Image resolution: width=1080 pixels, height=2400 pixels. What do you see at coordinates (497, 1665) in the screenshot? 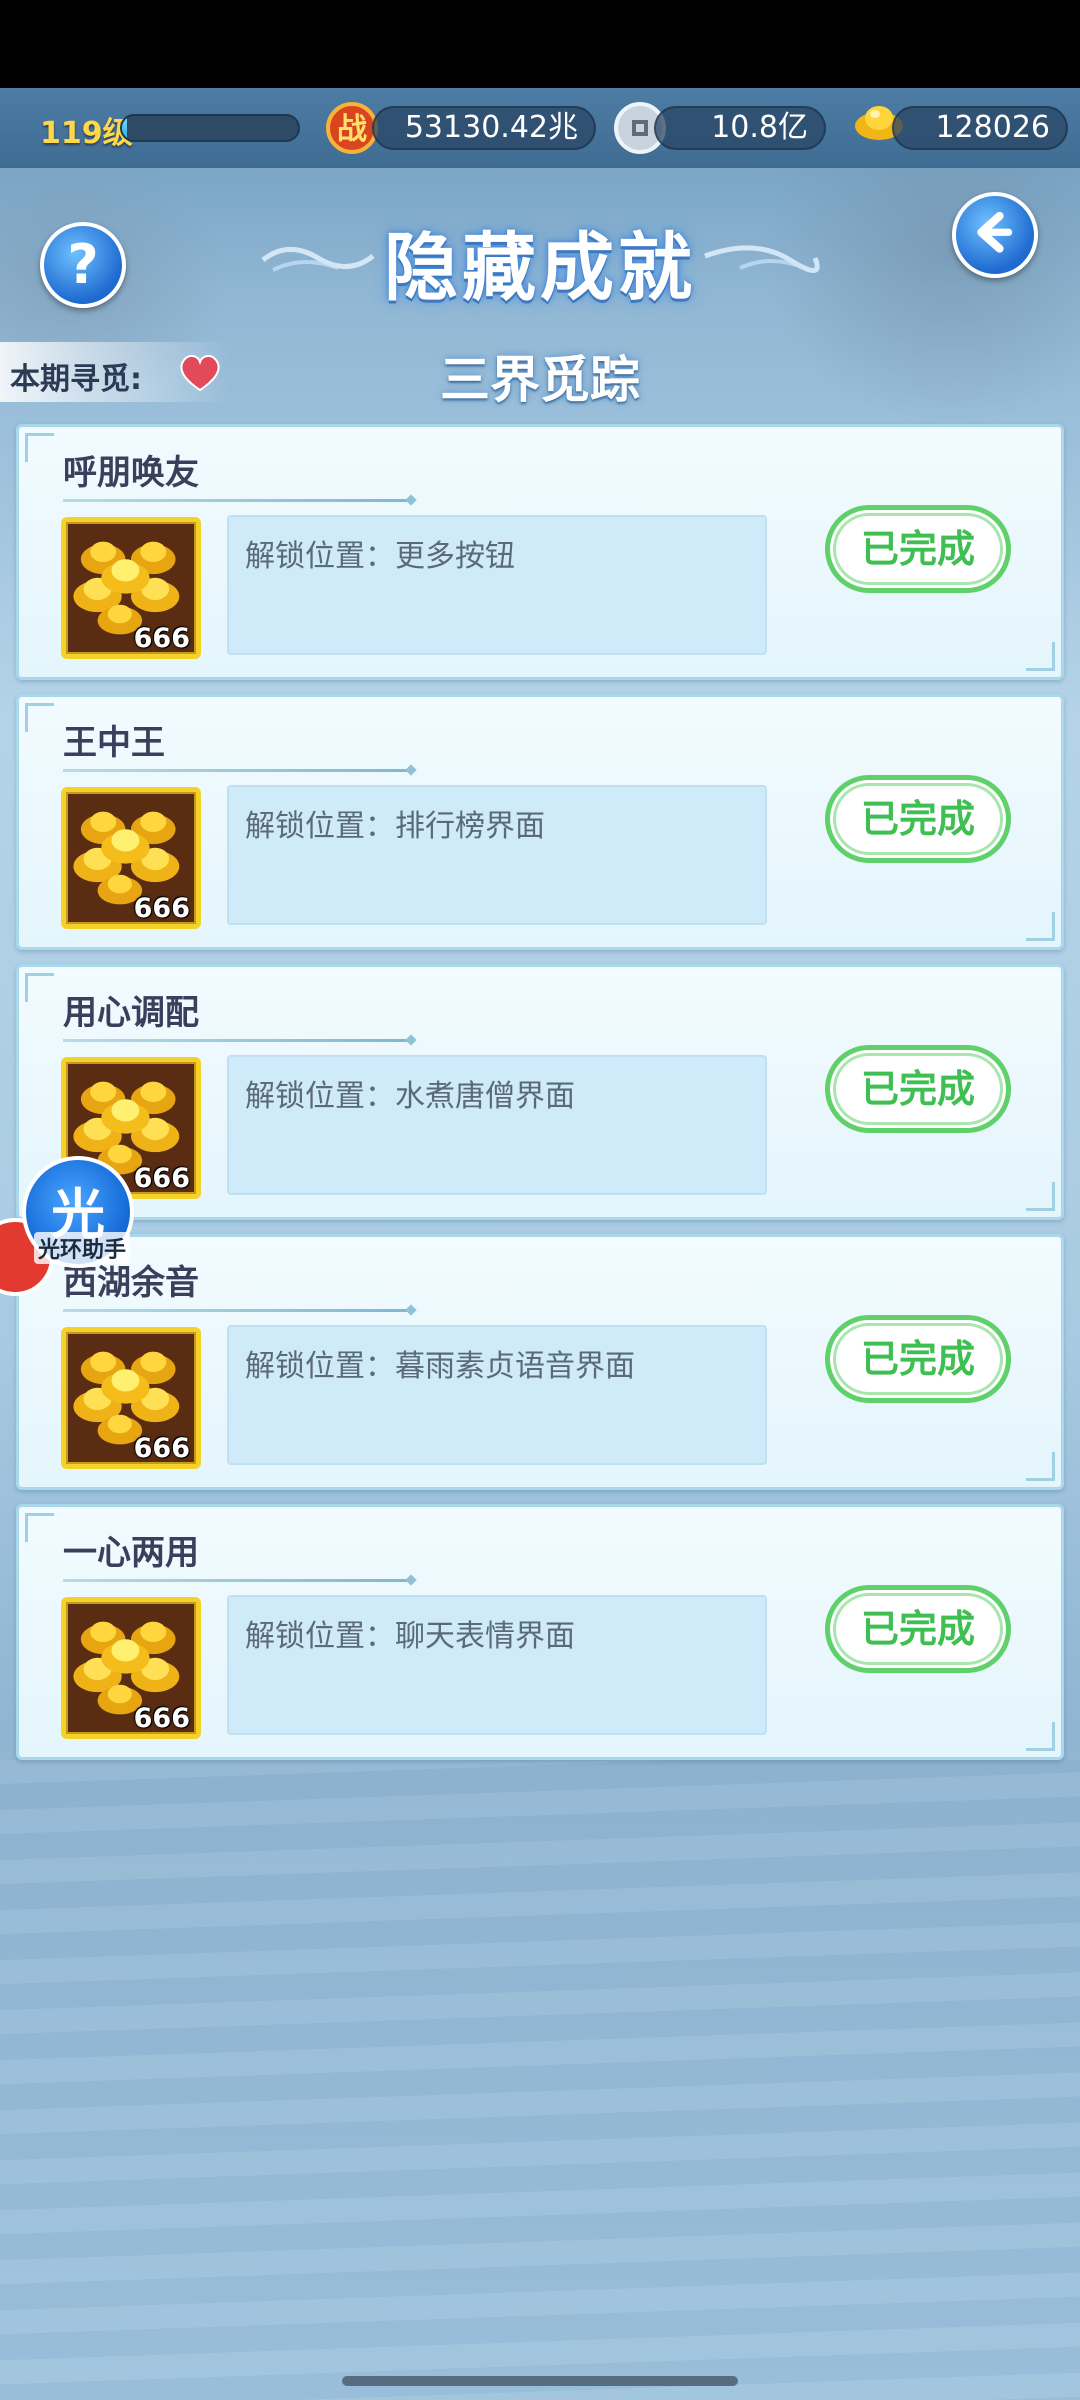
I see `unlock-location-box: 解锁位置：聊天表情界面` at bounding box center [497, 1665].